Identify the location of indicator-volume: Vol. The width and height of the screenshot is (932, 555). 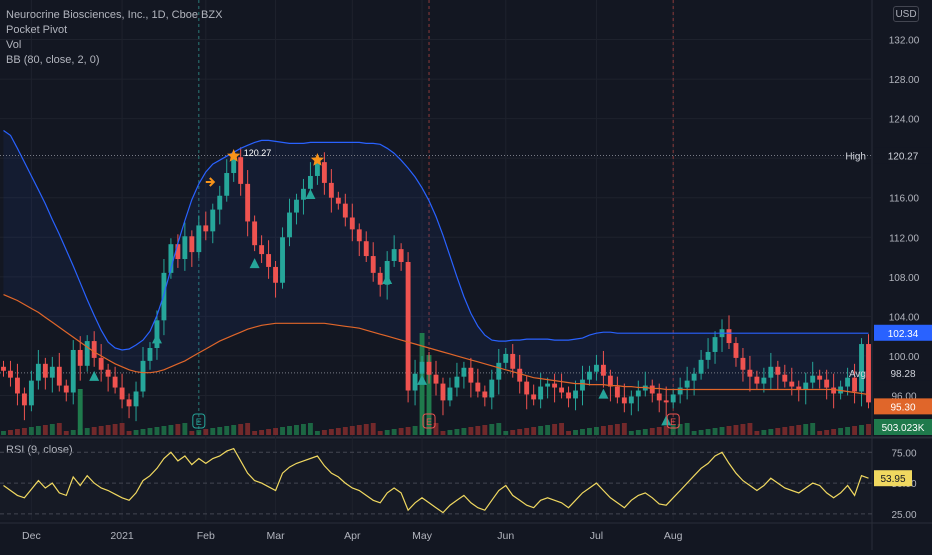
(114, 45).